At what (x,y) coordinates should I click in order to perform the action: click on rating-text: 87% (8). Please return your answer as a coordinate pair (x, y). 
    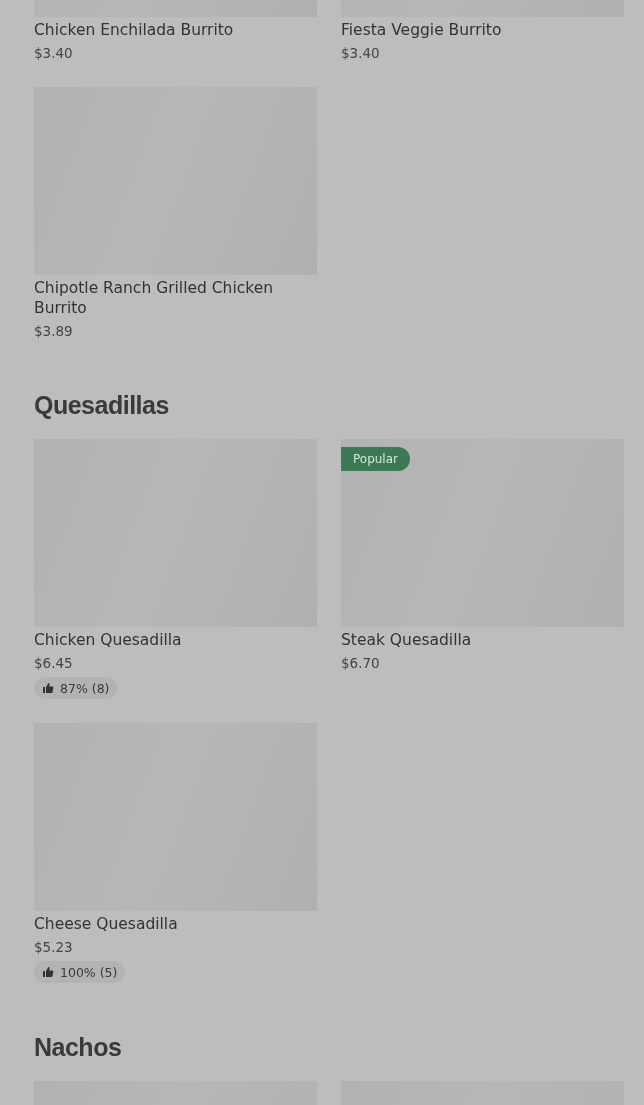
    Looking at the image, I should click on (85, 688).